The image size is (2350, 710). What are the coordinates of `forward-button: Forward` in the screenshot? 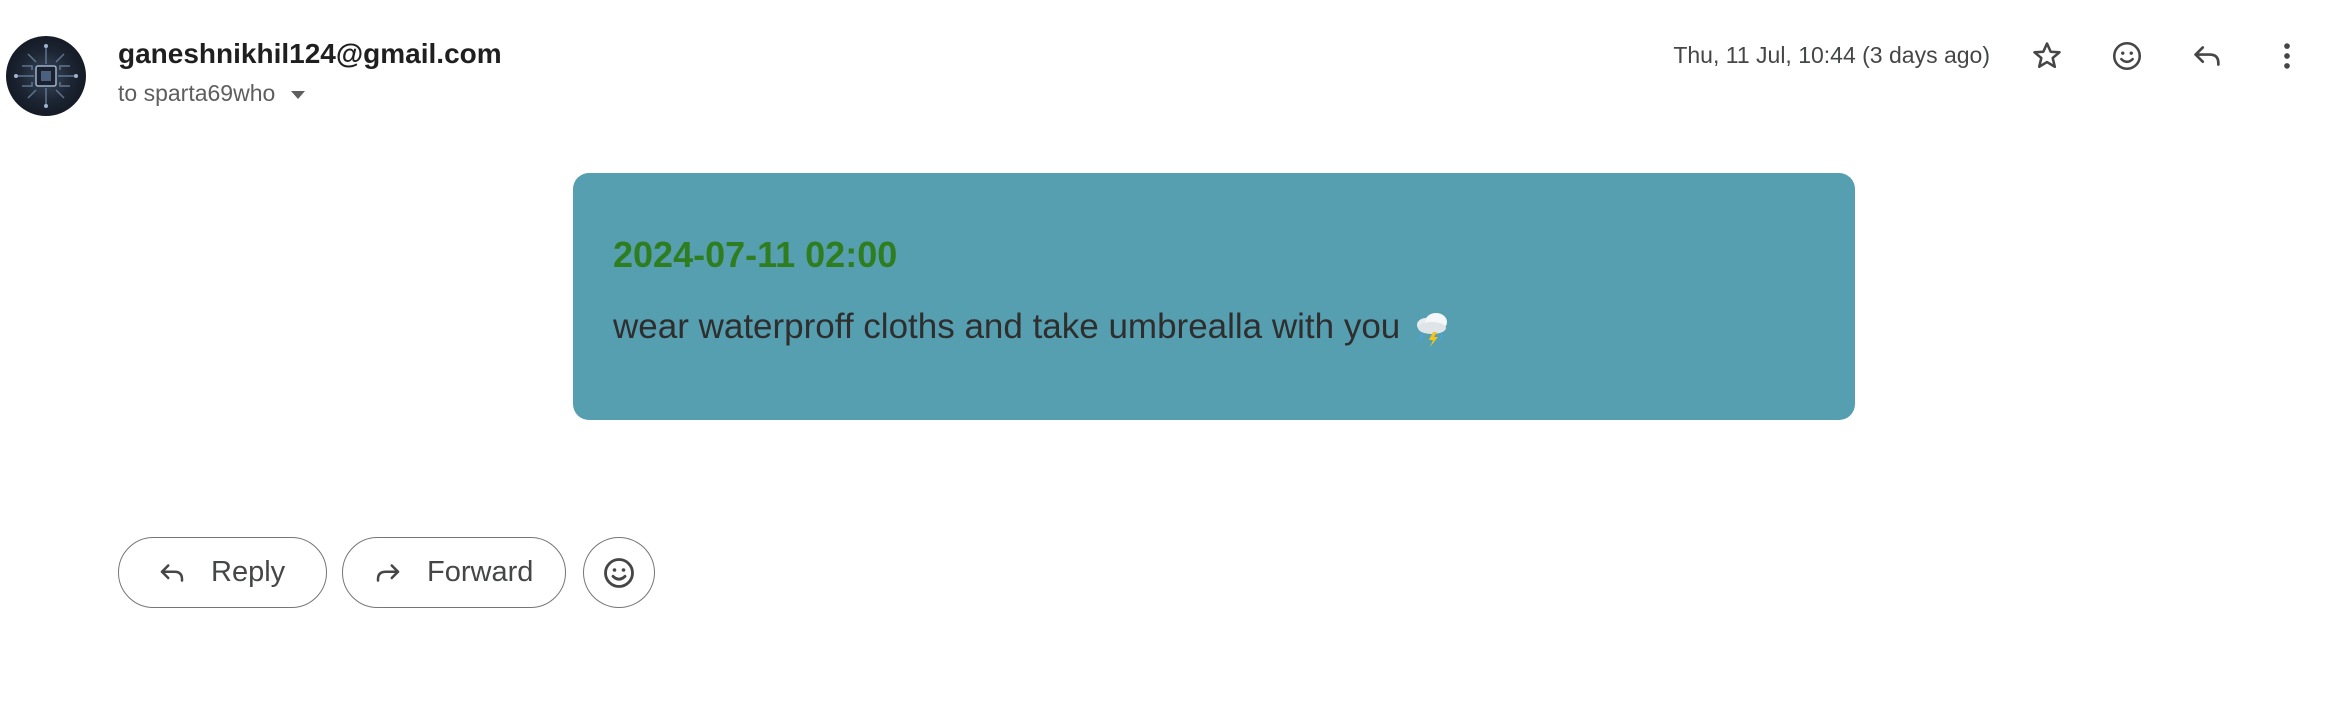 It's located at (454, 572).